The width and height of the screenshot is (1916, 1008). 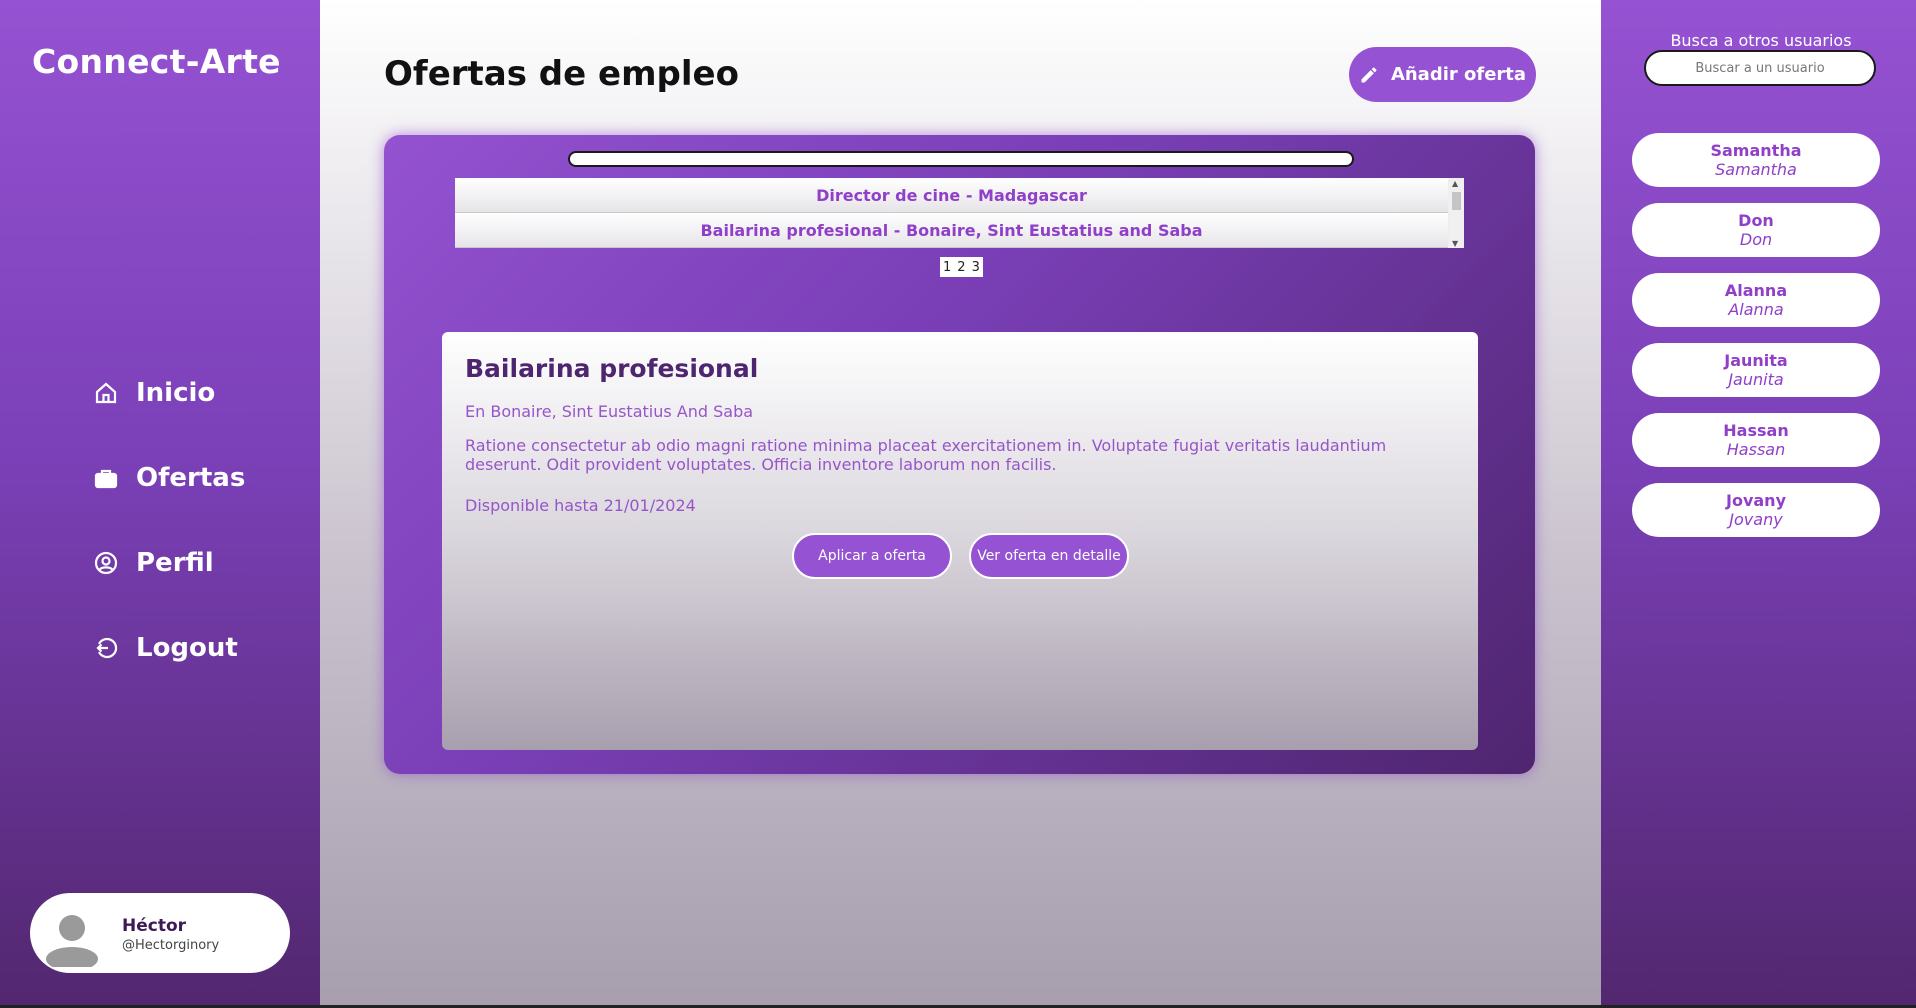 I want to click on user-item-username: Jovany, so click(x=1756, y=519).